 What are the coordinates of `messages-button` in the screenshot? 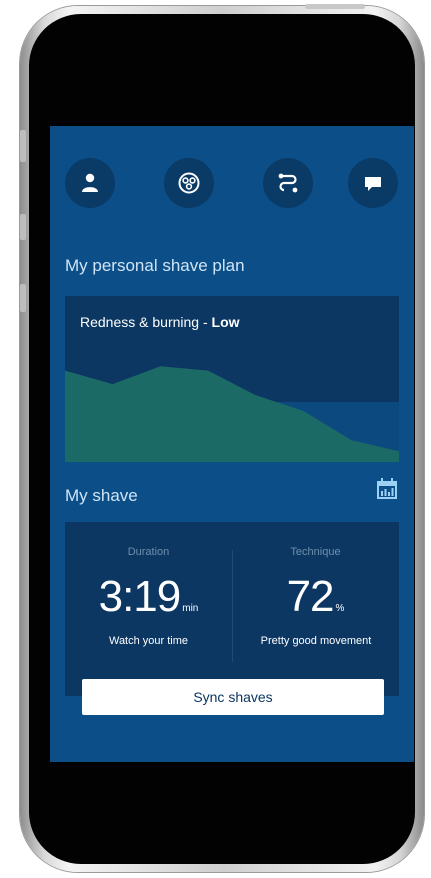 It's located at (373, 183).